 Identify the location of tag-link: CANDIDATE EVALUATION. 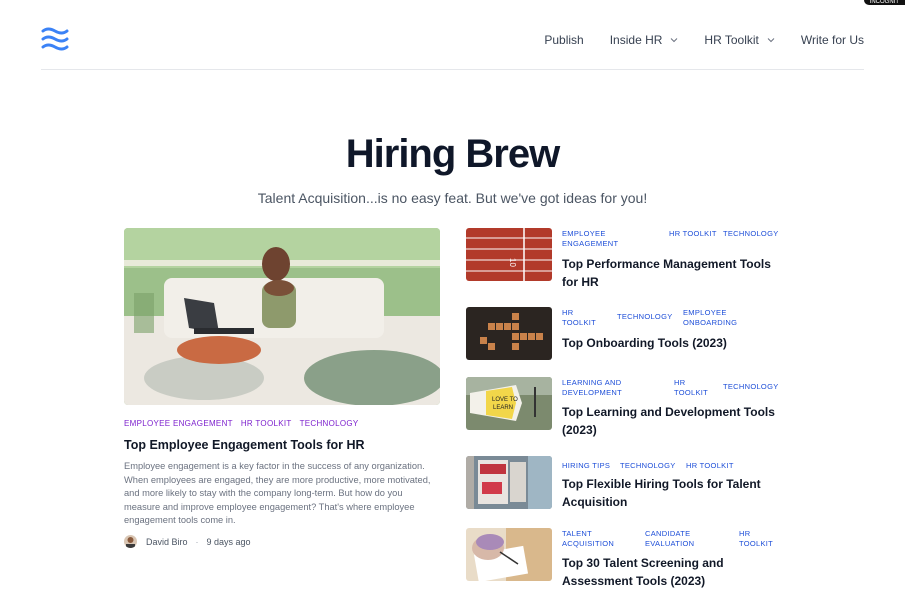
(675, 539).